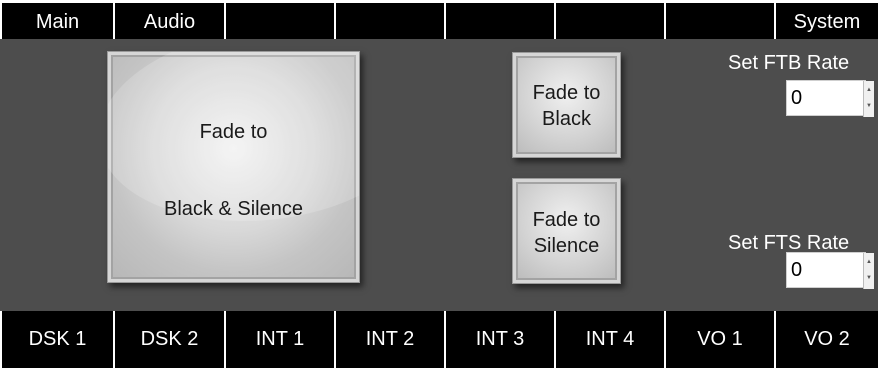 This screenshot has width=878, height=368. I want to click on tab-audio: Audio, so click(169, 21).